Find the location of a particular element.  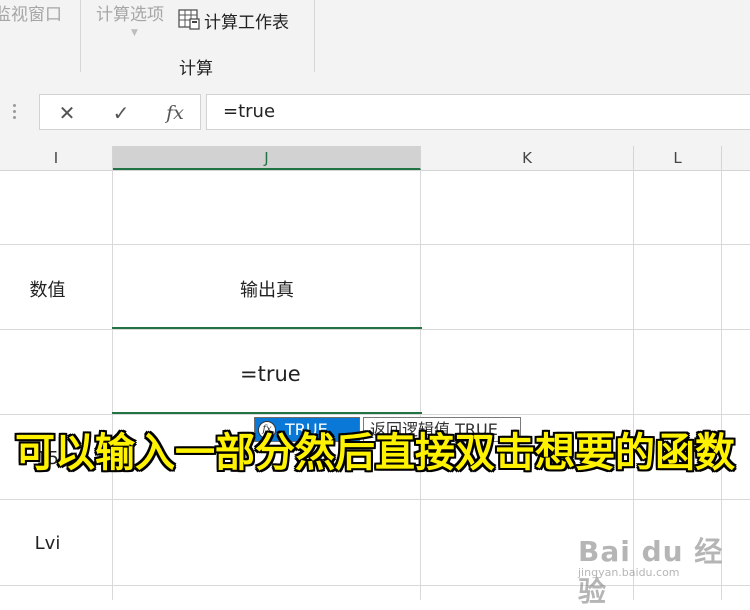

ribbon-group-label: 计算 is located at coordinates (196, 69).